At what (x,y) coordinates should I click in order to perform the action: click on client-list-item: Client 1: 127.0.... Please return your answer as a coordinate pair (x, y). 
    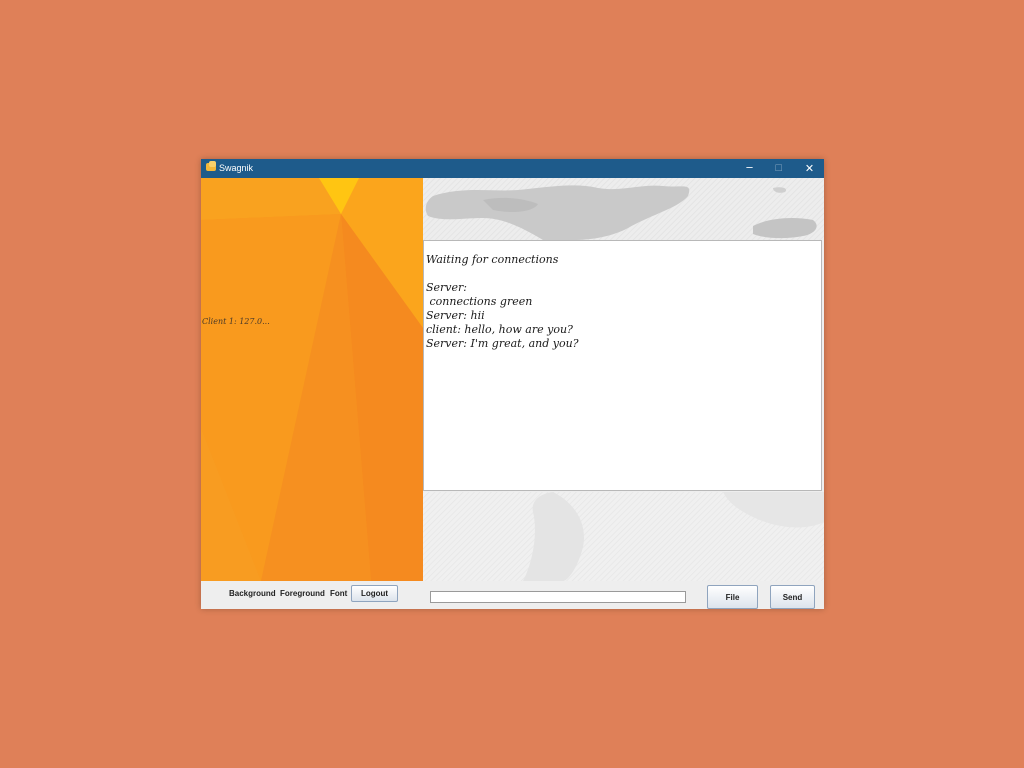
    Looking at the image, I should click on (236, 321).